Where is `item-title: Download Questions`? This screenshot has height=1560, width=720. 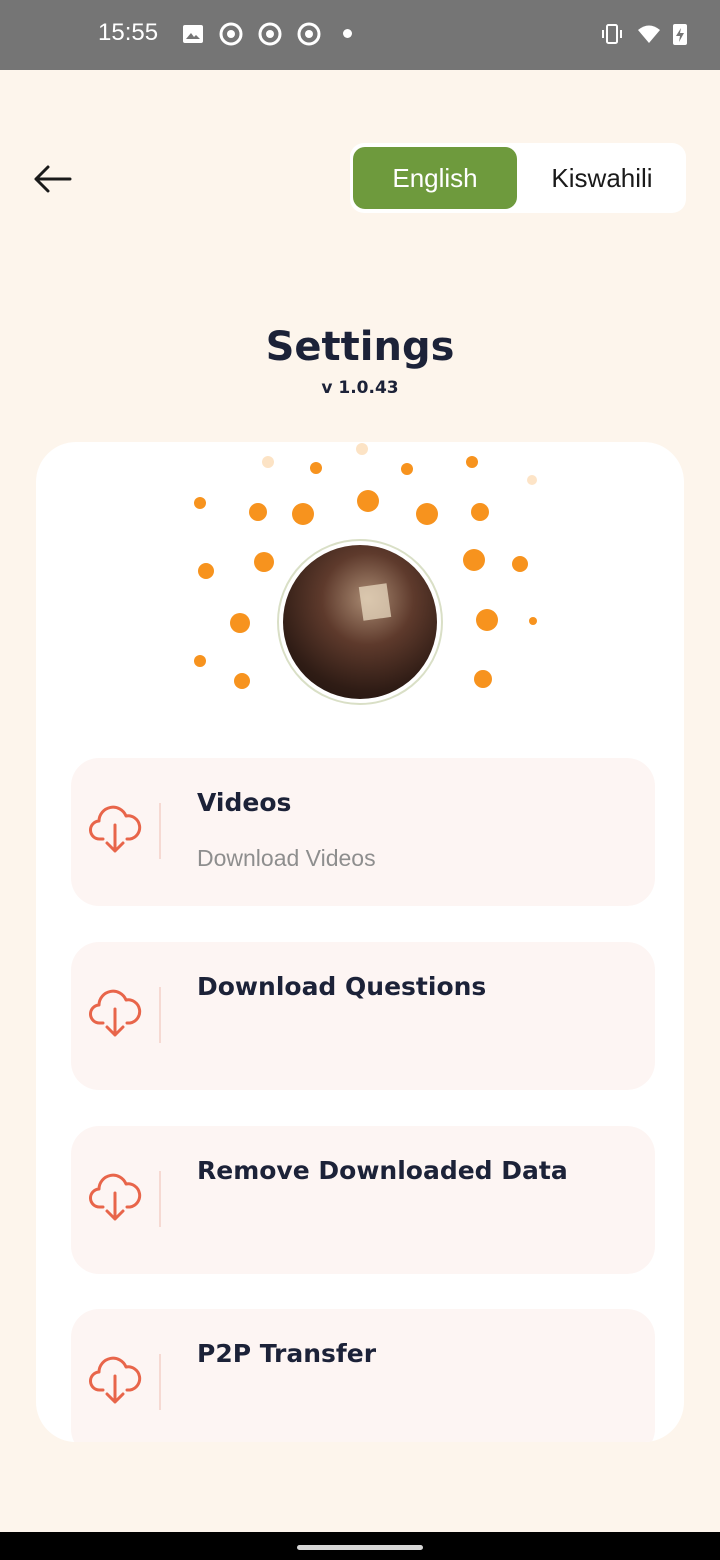 item-title: Download Questions is located at coordinates (342, 986).